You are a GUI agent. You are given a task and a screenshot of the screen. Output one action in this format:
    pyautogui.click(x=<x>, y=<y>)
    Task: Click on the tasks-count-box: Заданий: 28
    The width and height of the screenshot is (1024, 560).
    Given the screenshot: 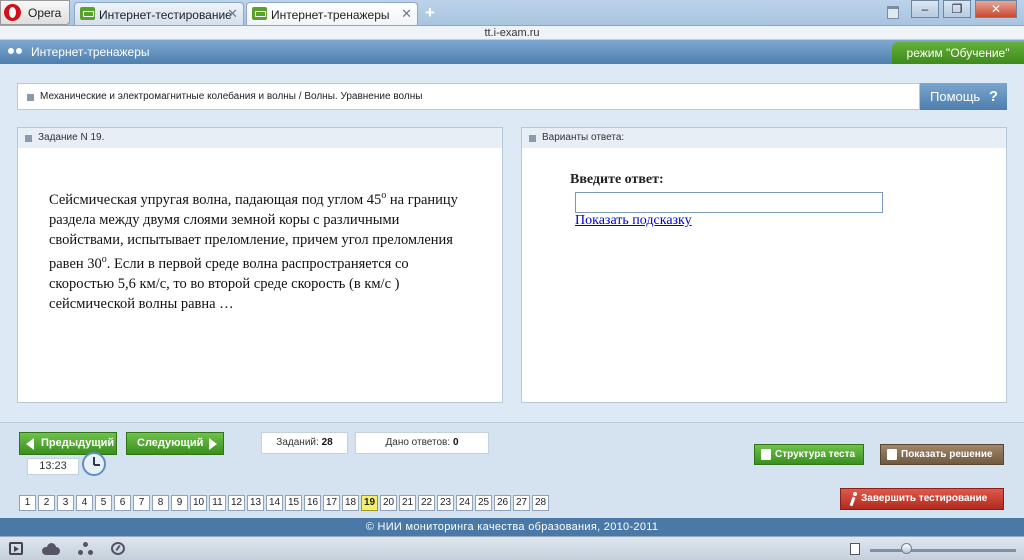 What is the action you would take?
    pyautogui.click(x=304, y=443)
    